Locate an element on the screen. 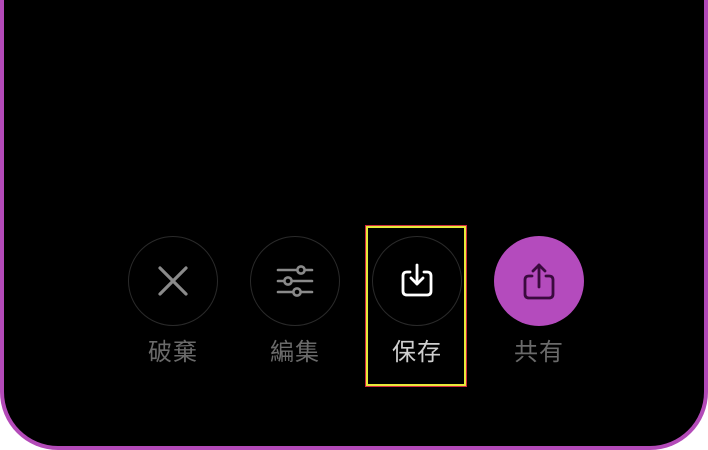  save-button: 保存 is located at coordinates (418, 306).